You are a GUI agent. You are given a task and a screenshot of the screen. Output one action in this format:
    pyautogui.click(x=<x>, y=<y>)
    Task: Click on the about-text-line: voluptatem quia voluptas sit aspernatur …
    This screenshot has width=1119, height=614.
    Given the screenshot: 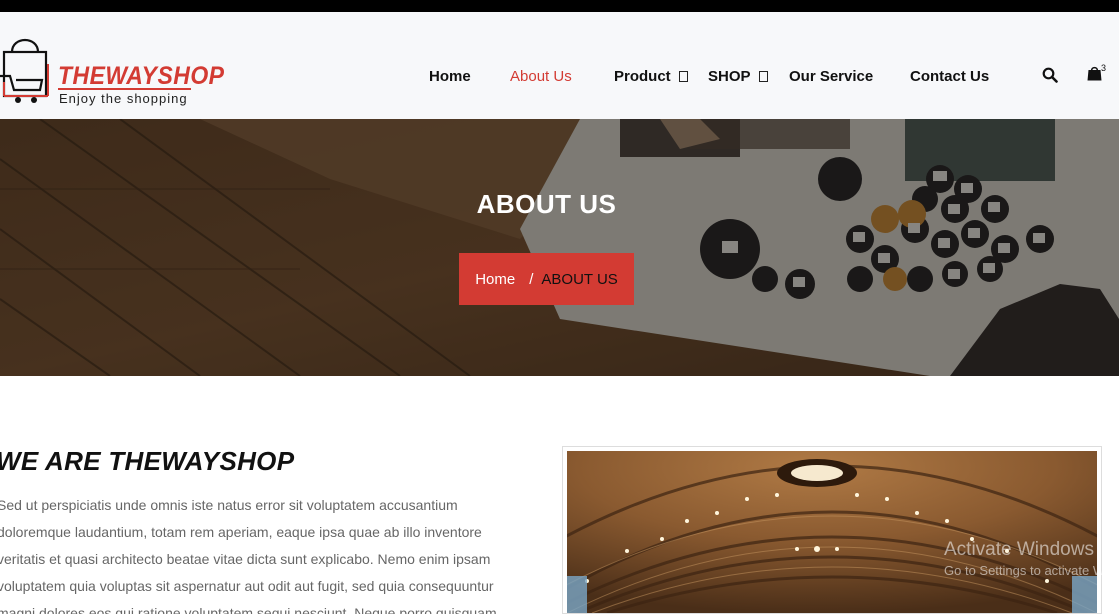 What is the action you would take?
    pyautogui.click(x=247, y=586)
    